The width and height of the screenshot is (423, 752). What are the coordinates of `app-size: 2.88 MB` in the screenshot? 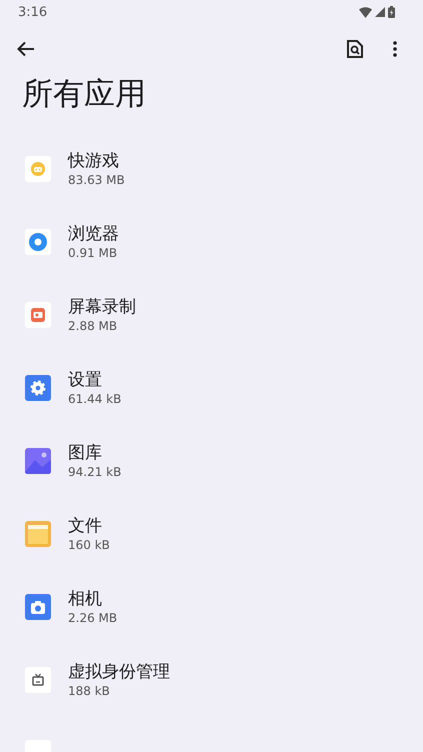 It's located at (93, 326).